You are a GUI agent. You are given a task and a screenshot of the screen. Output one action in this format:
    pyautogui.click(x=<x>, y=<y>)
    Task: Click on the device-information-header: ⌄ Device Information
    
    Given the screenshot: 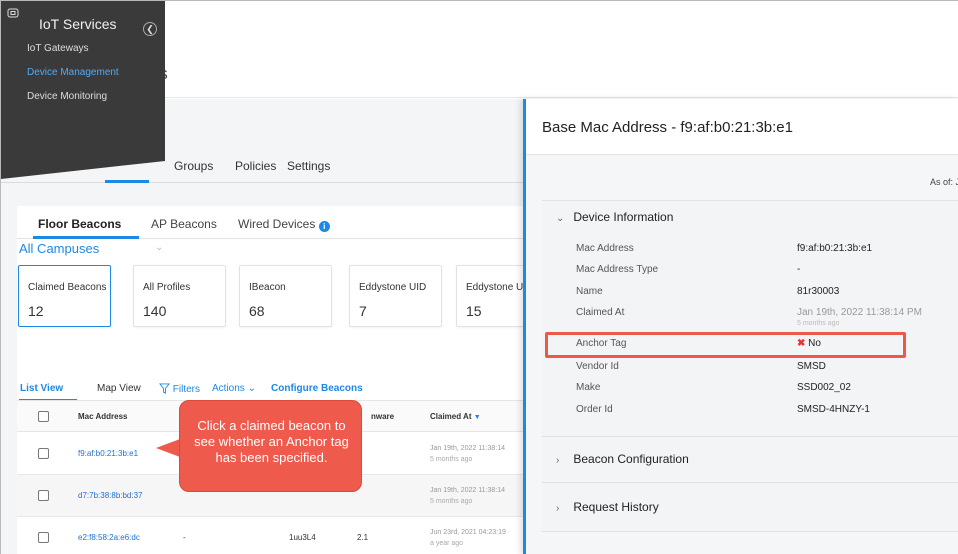 What is the action you would take?
    pyautogui.click(x=614, y=217)
    